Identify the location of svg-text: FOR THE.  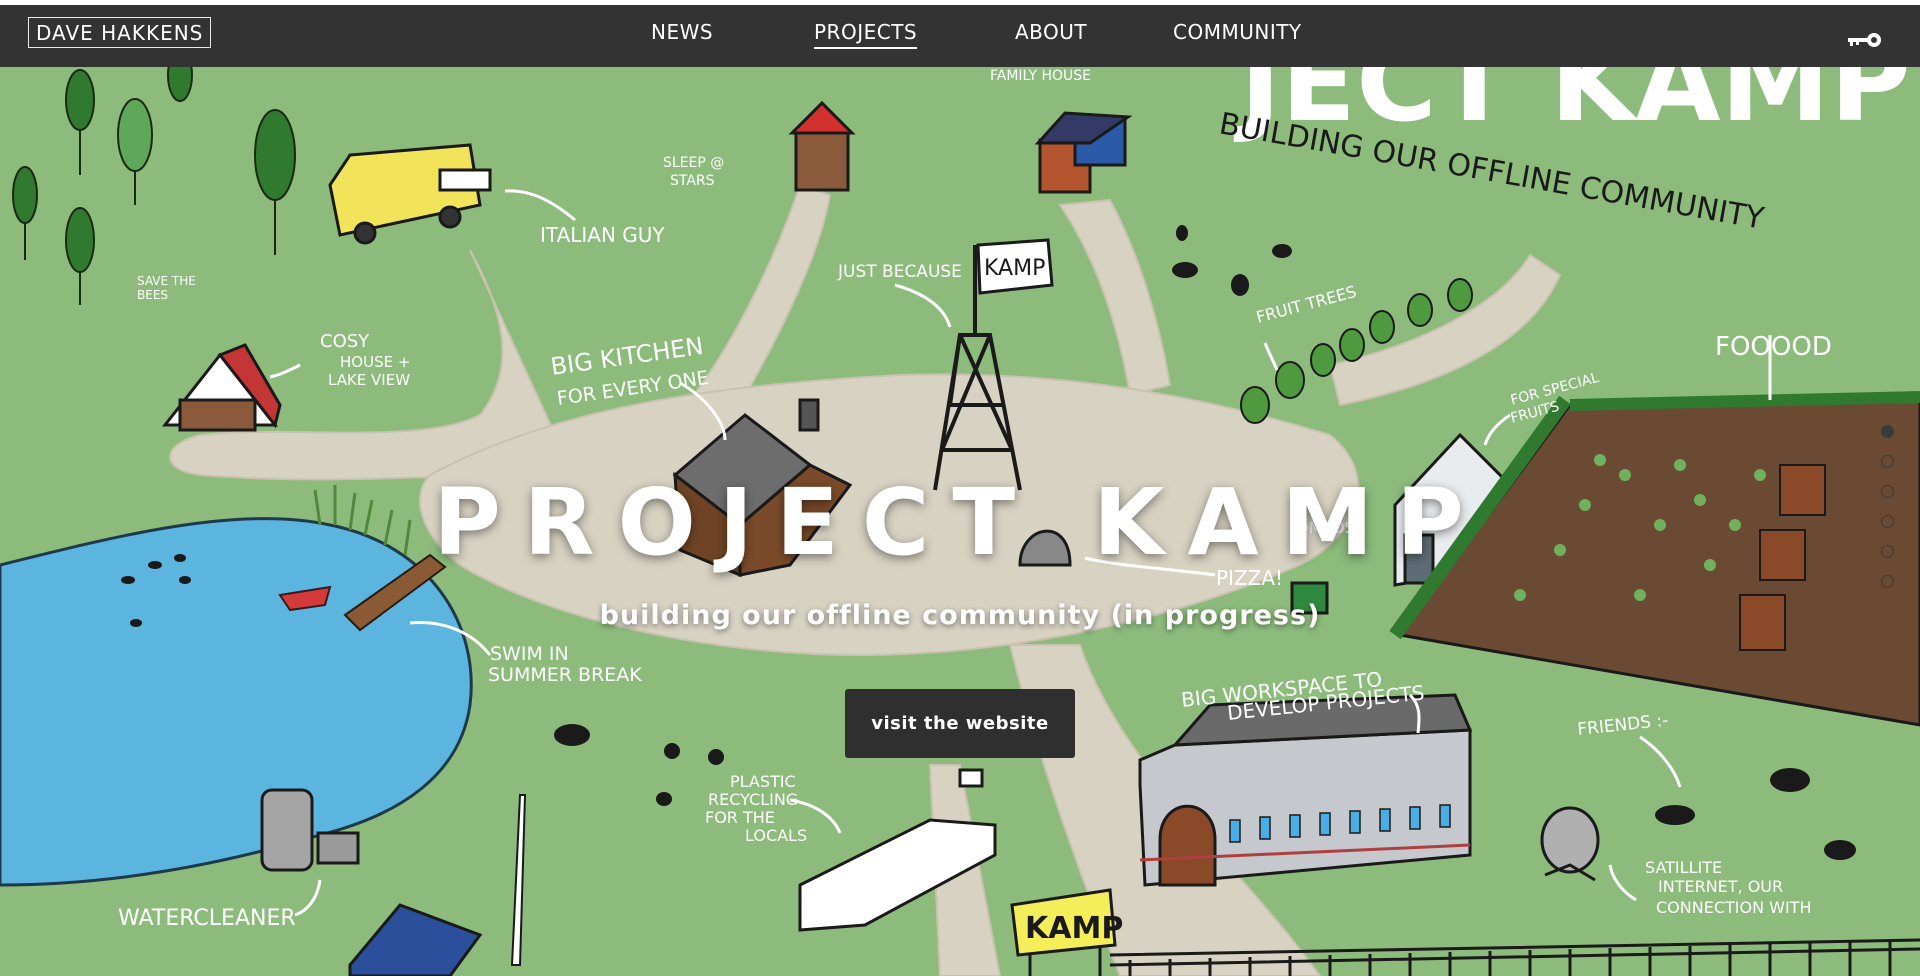
(740, 817).